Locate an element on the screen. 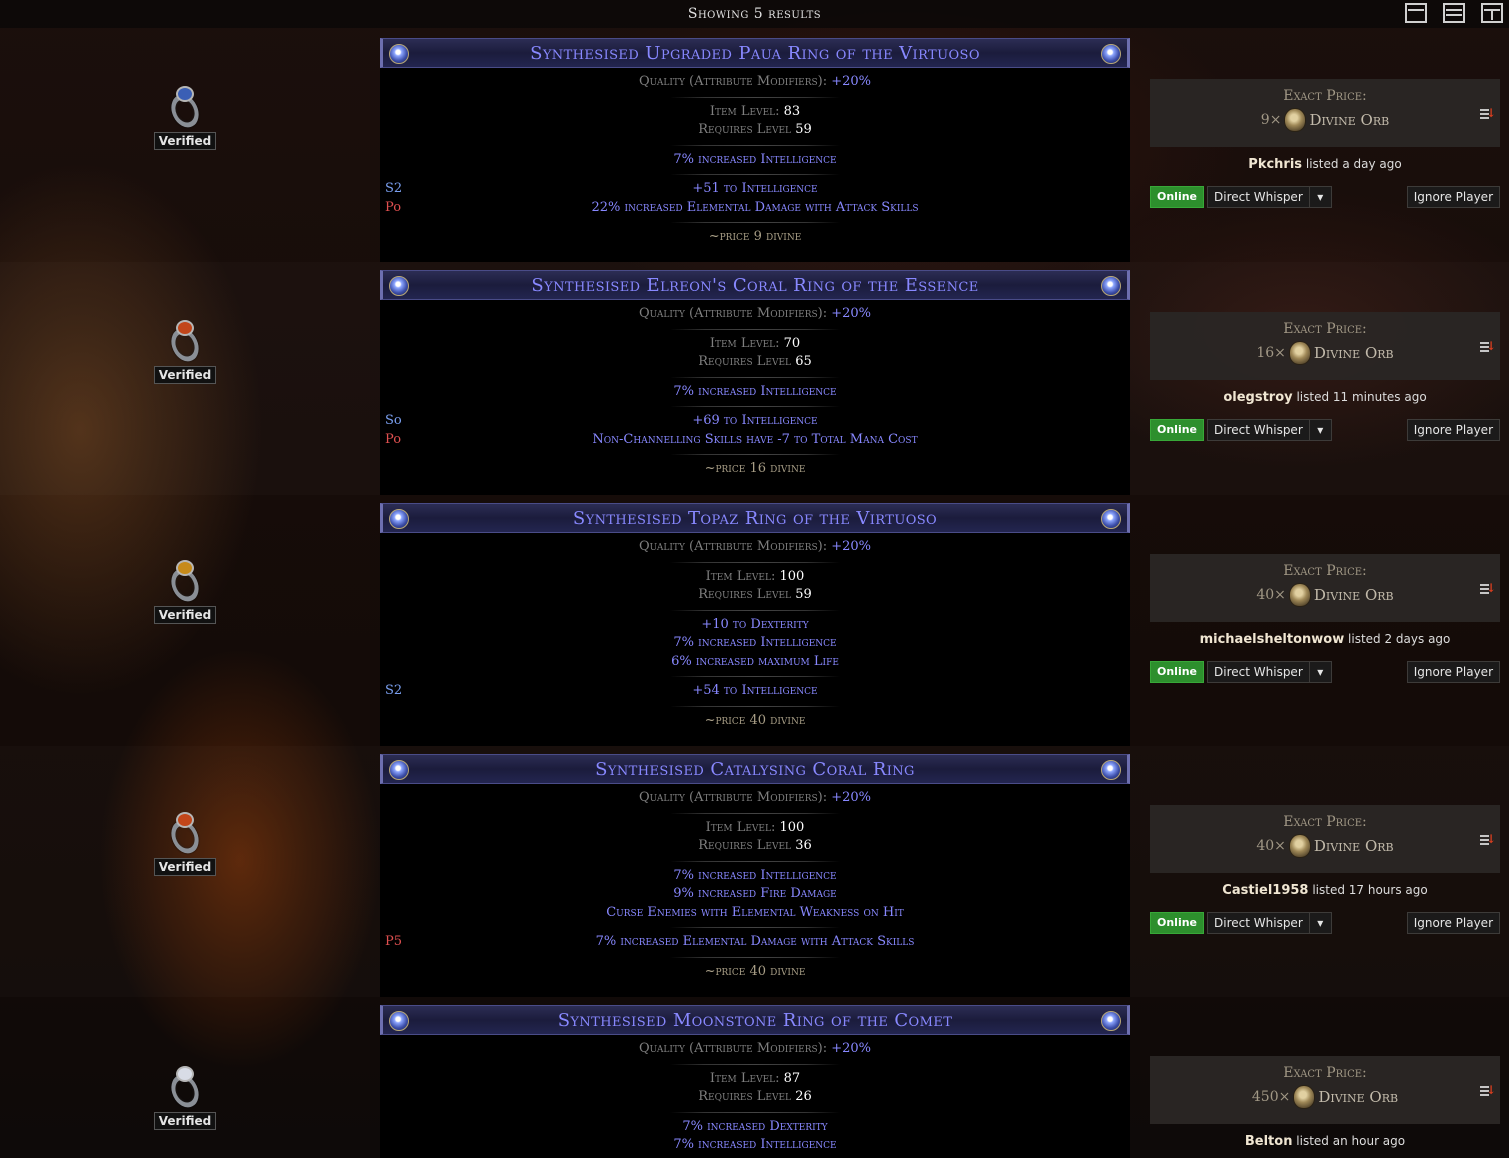 This screenshot has width=1509, height=1158. view-switcher is located at coordinates (1454, 13).